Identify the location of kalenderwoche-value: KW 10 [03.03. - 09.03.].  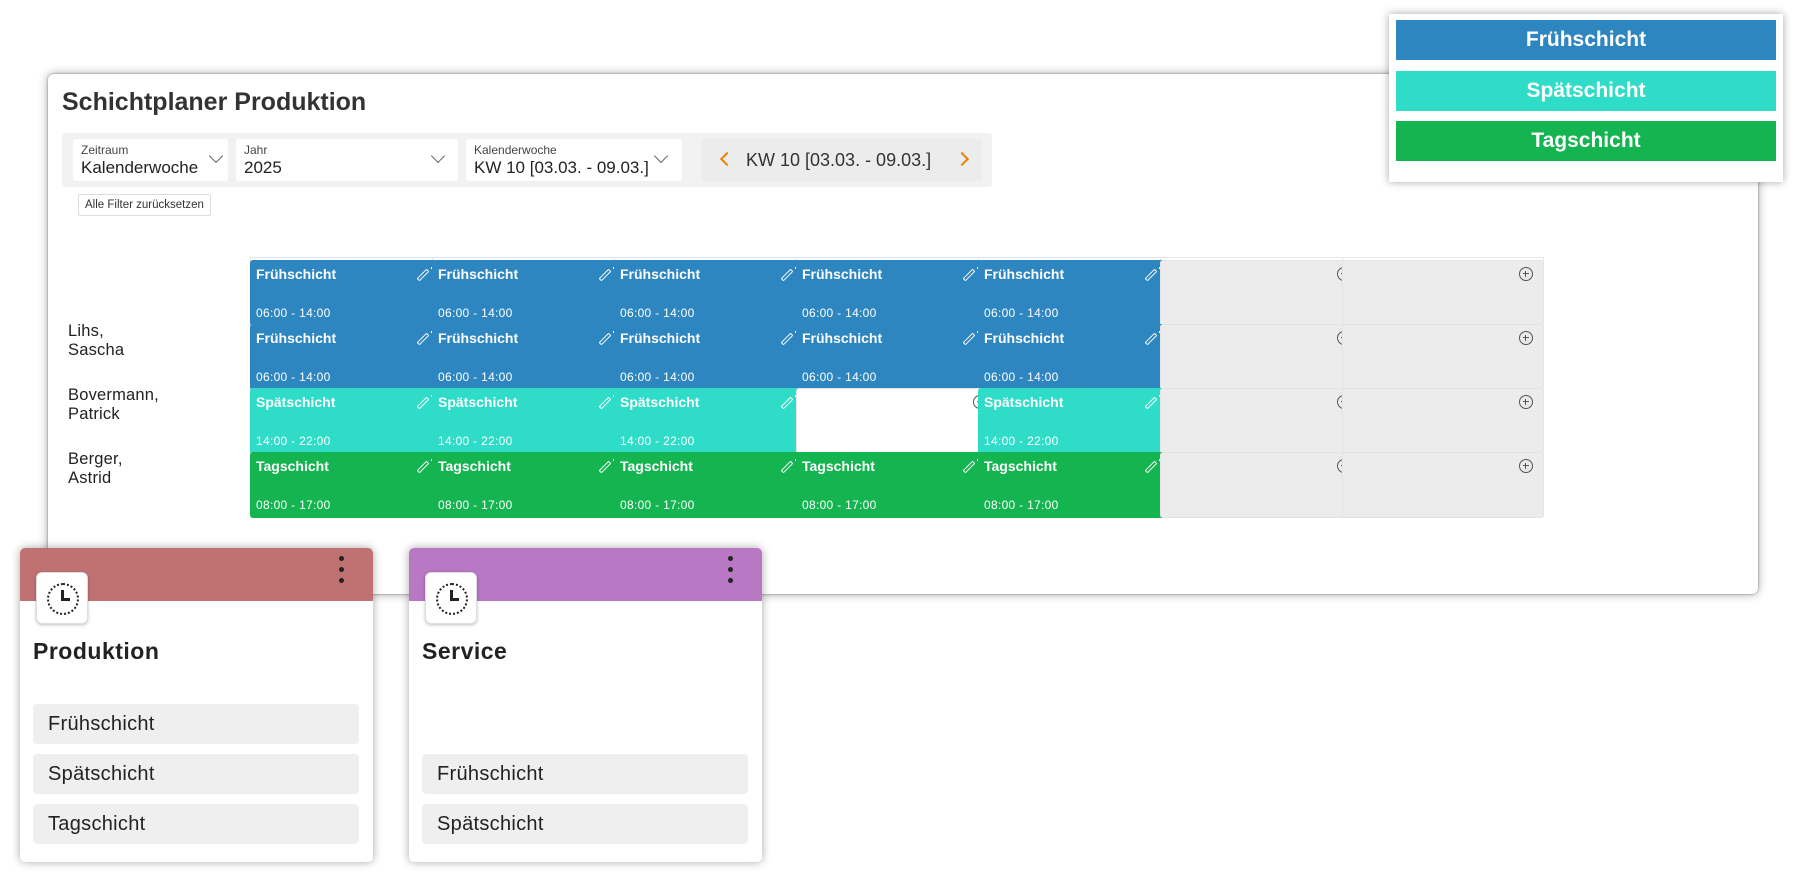
(561, 167).